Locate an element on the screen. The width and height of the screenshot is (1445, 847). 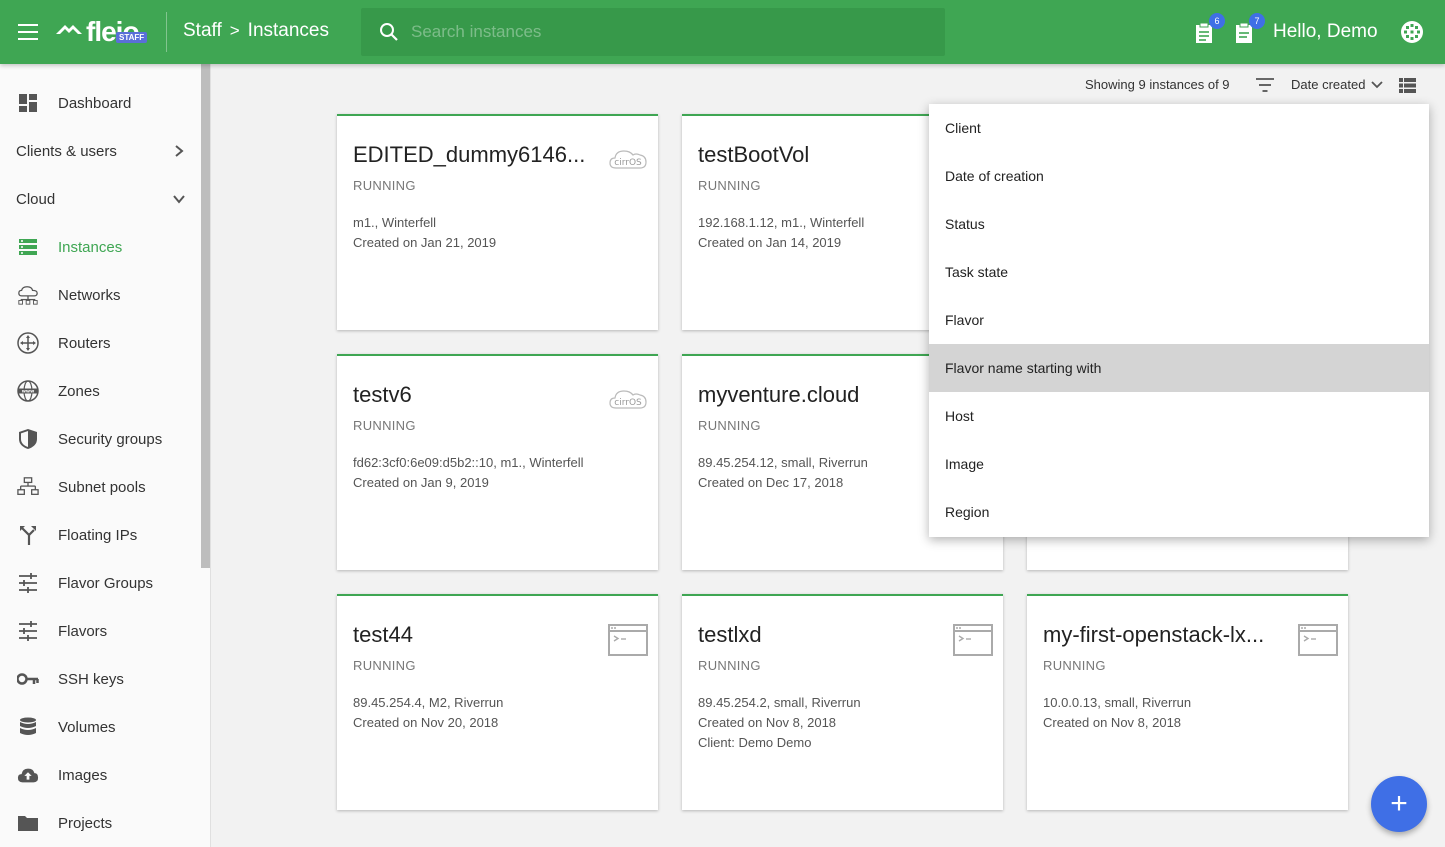
sidebar-item-zones: www Zones is located at coordinates (100, 391).